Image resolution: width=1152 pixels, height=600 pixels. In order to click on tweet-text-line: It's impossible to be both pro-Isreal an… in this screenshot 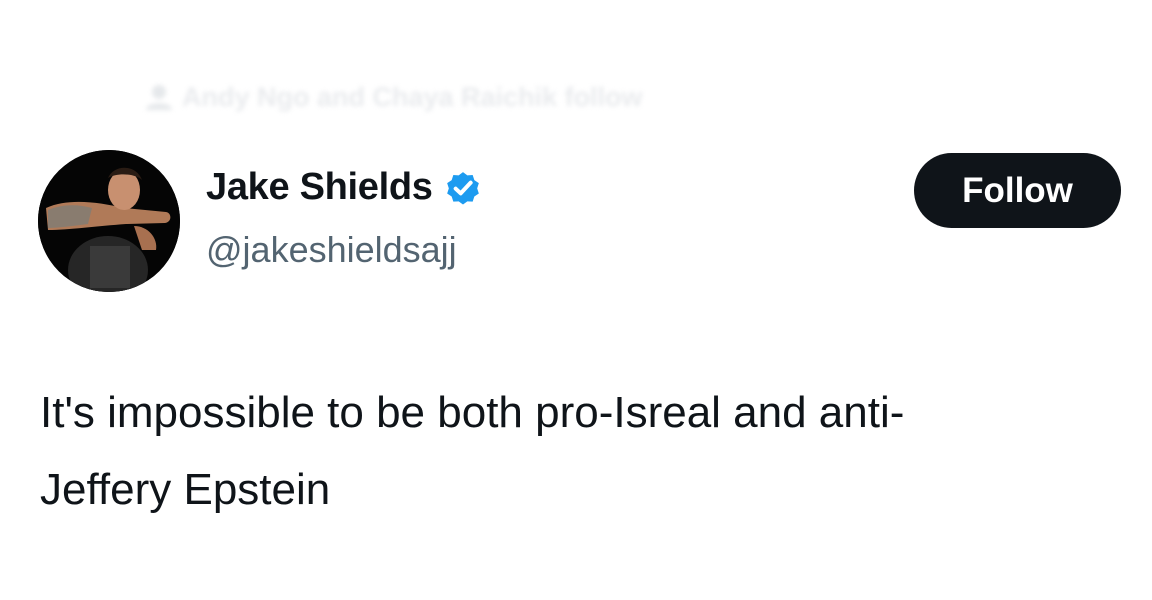, I will do `click(472, 412)`.